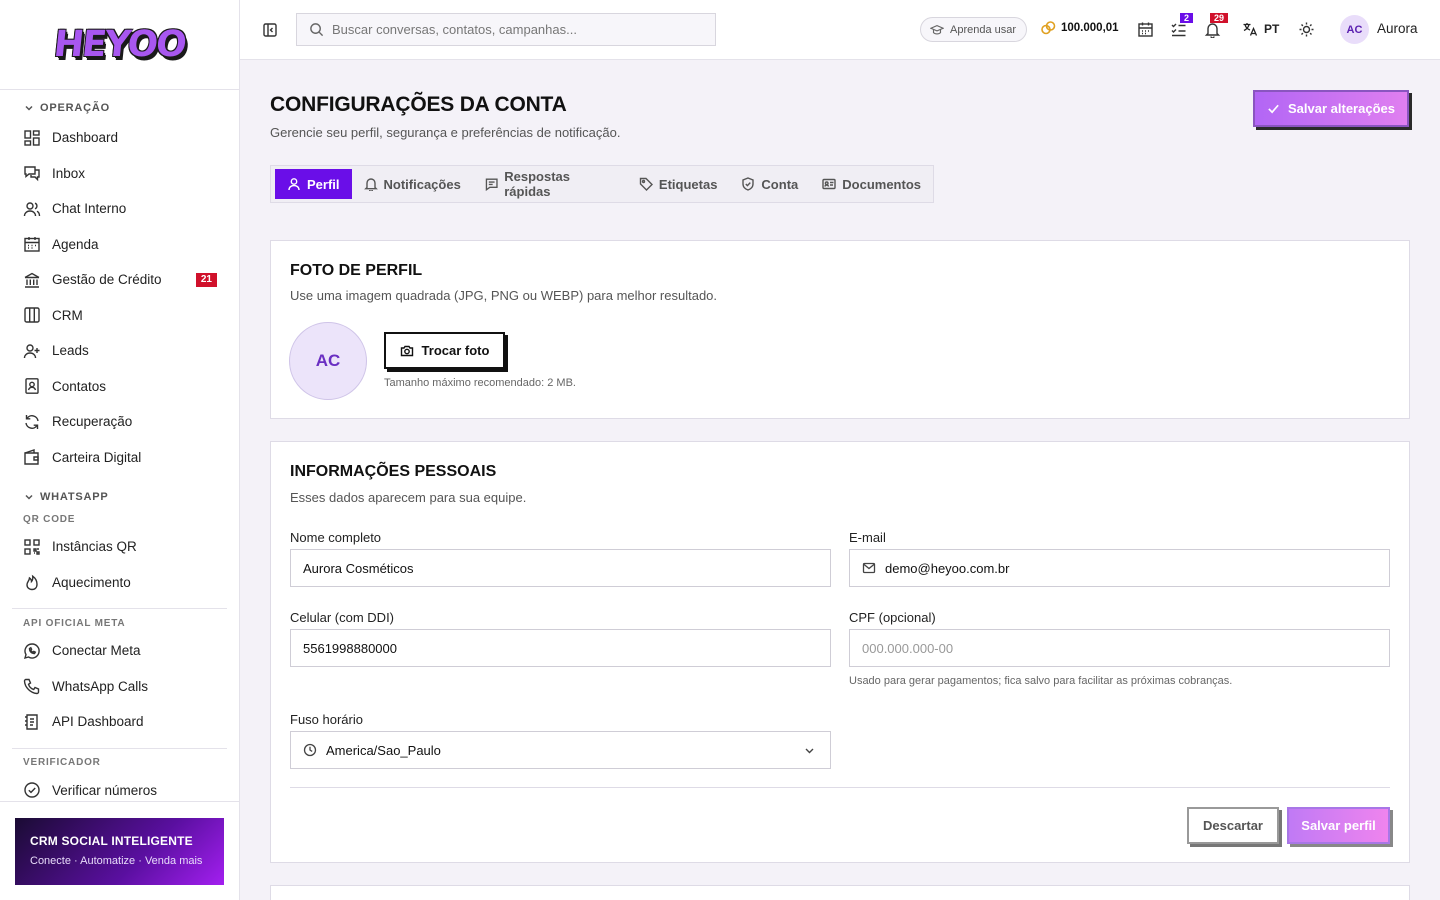  I want to click on logo-area: HEYOO, so click(119, 45).